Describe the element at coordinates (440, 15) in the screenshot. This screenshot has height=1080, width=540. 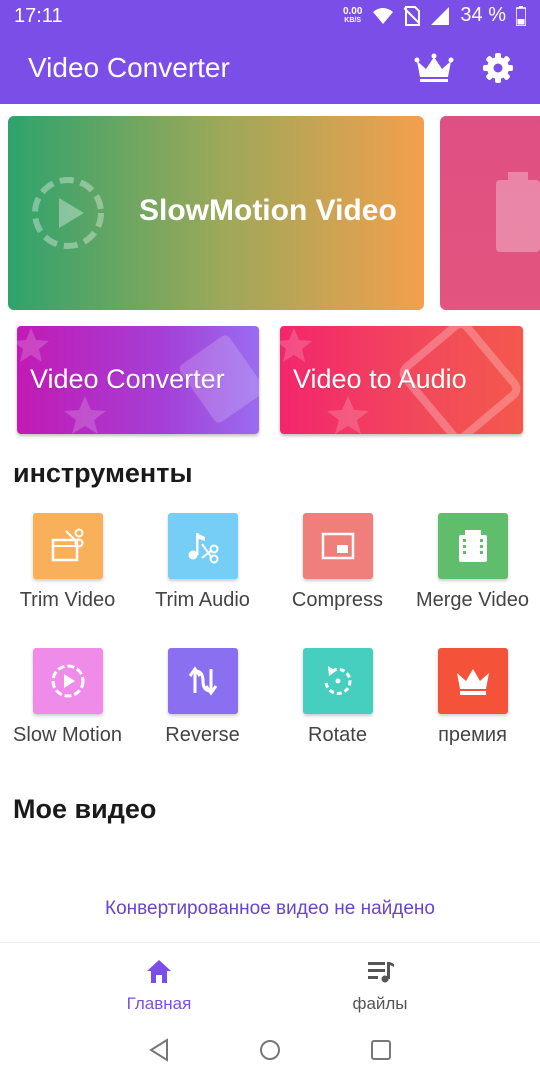
I see `signal-icon` at that location.